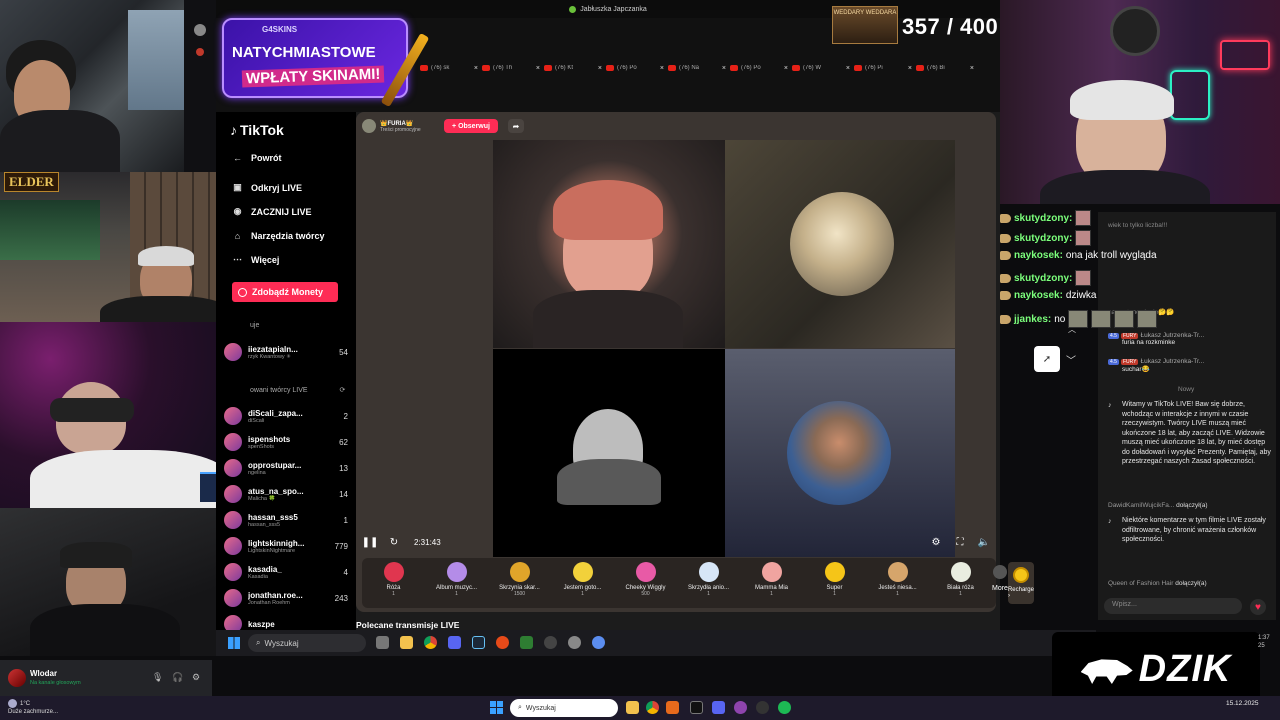 This screenshot has width=1280, height=720. Describe the element at coordinates (196, 677) in the screenshot. I see `gear-icon: ⚙` at that location.